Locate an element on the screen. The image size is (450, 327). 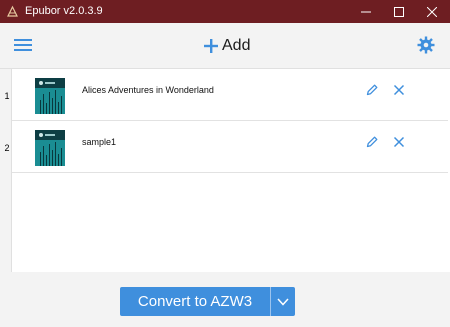
chevron-down-icon is located at coordinates (283, 301).